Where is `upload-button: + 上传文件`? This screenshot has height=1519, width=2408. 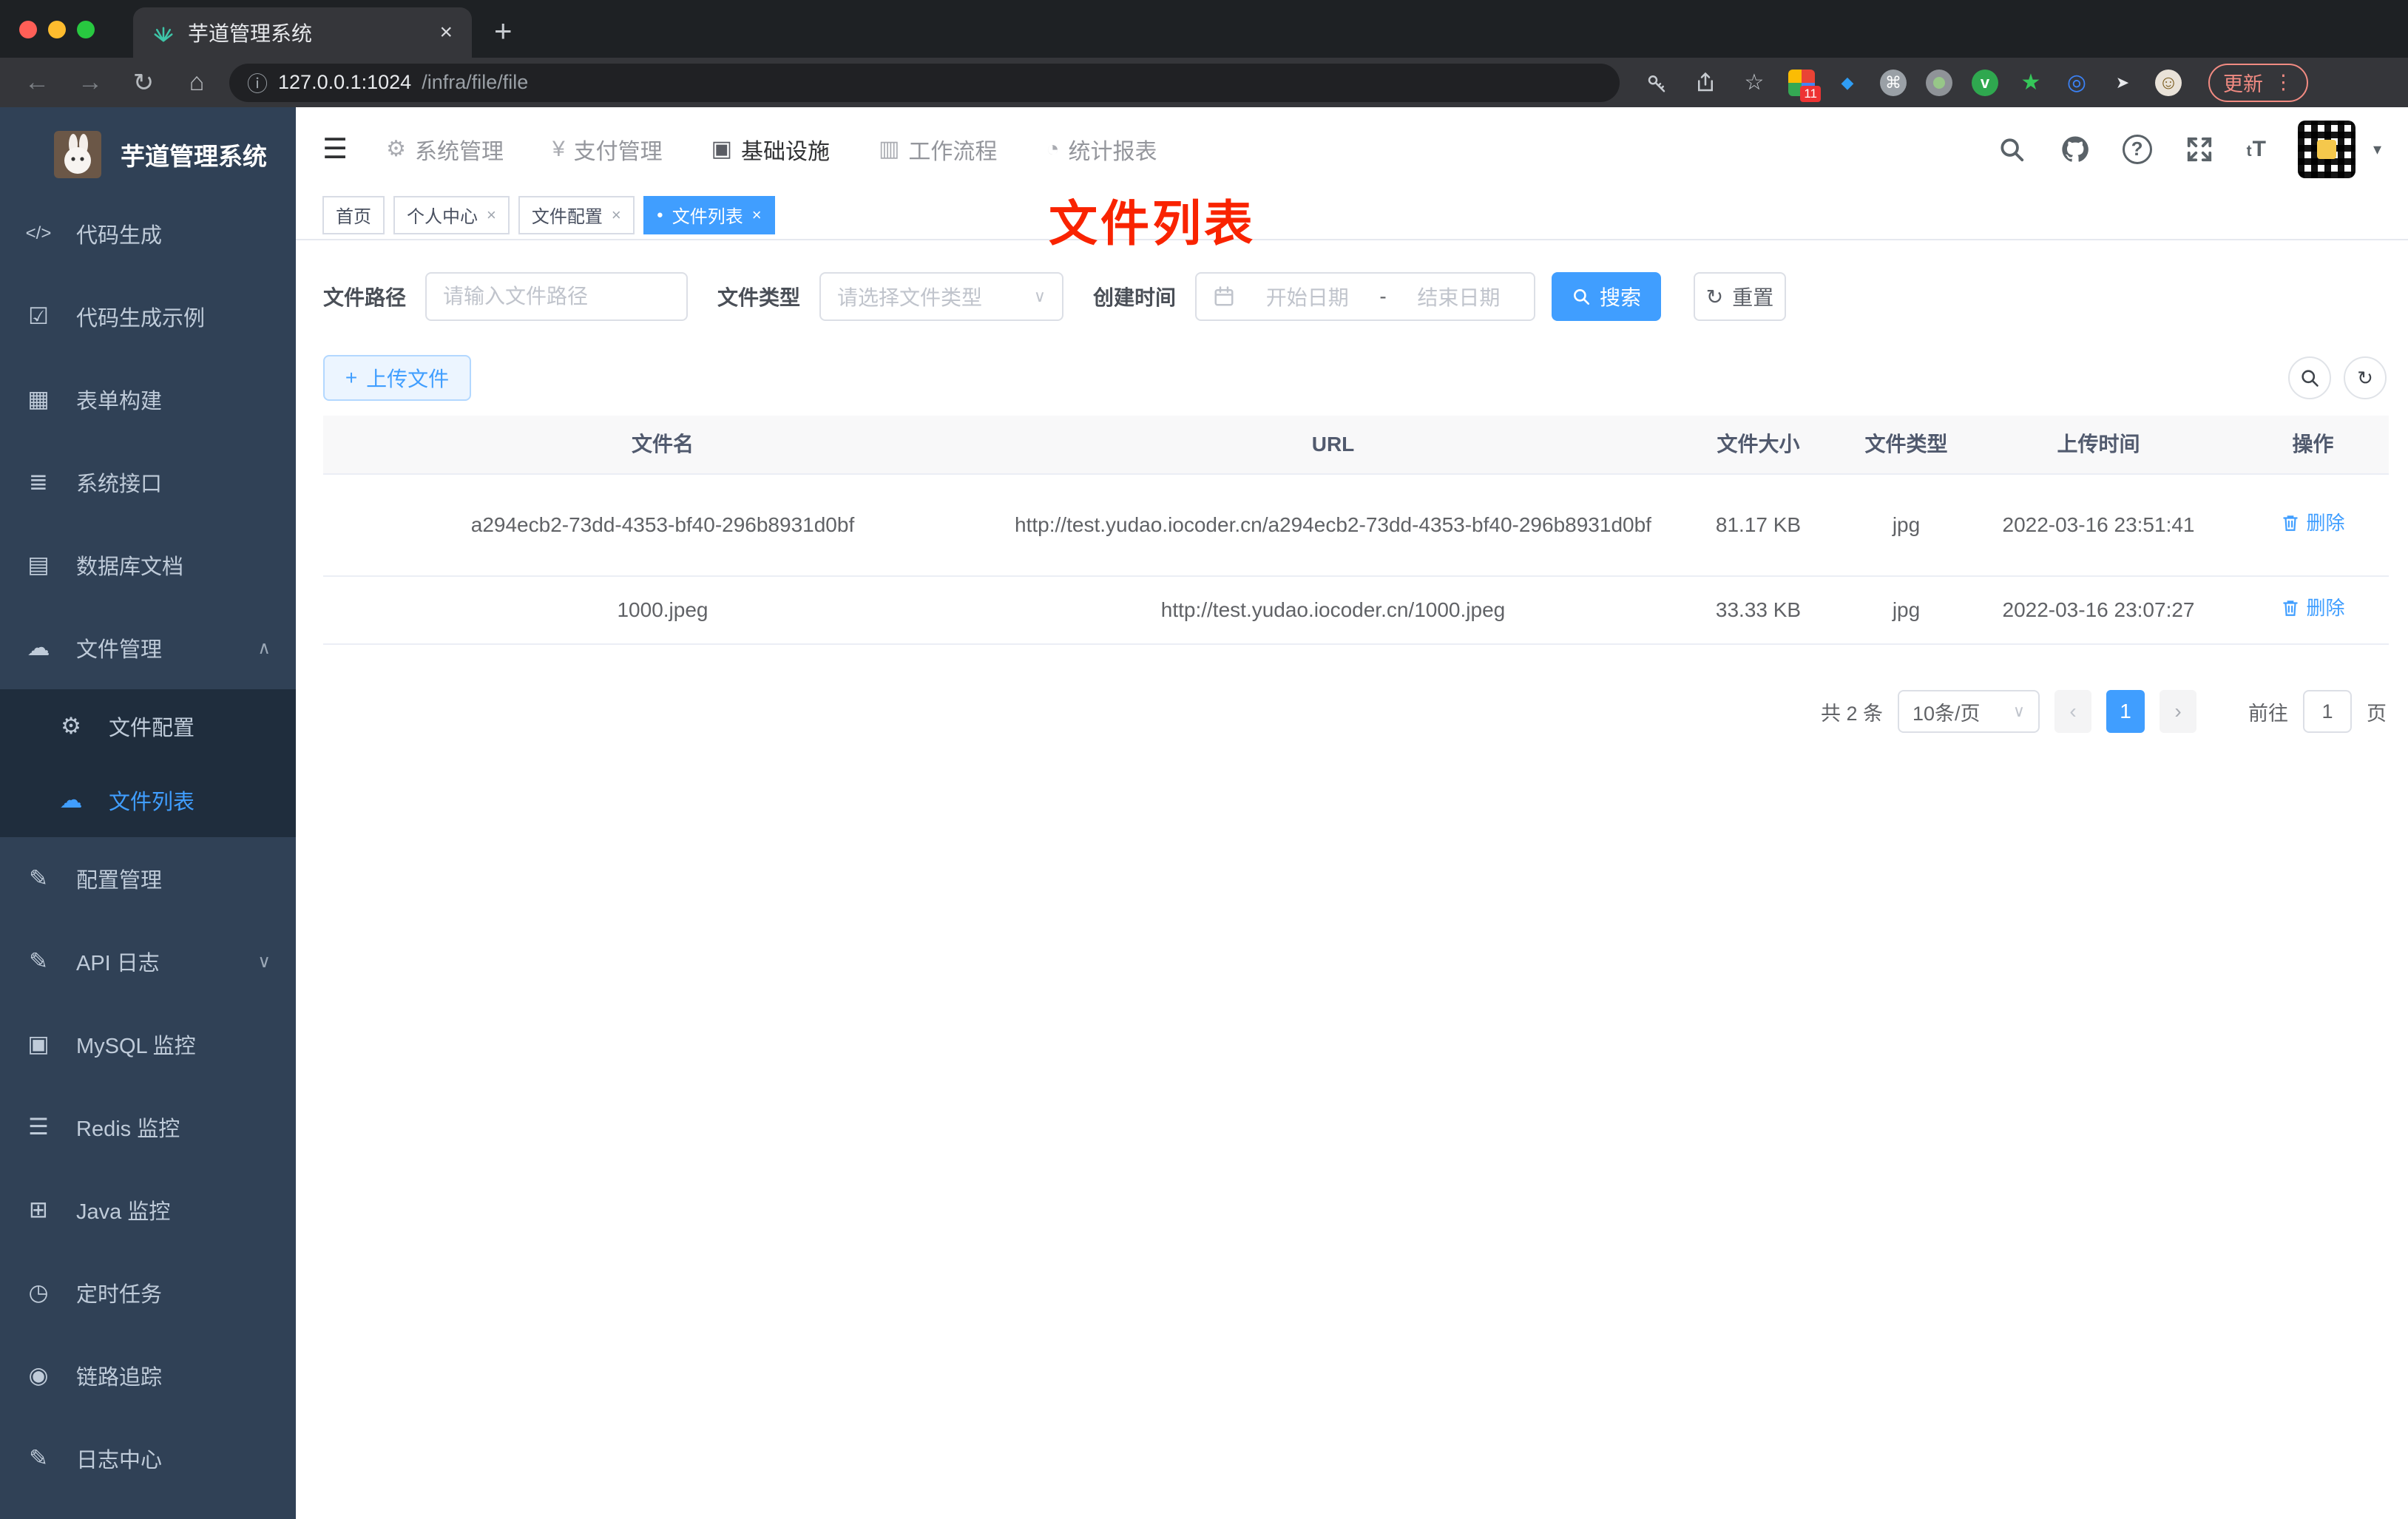
upload-button: + 上传文件 is located at coordinates (397, 378).